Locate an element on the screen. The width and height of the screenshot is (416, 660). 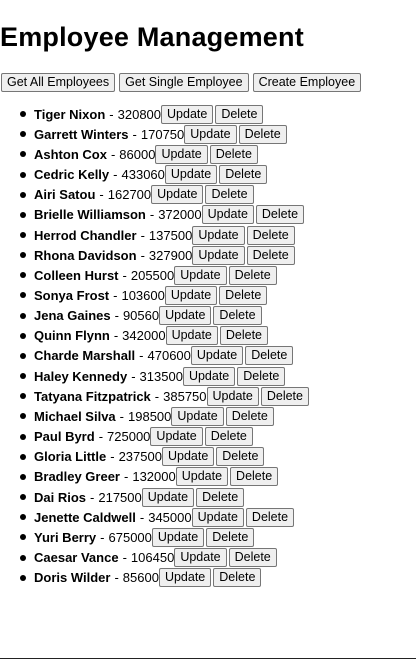
get-all-employees-button: Get All Employees is located at coordinates (58, 82).